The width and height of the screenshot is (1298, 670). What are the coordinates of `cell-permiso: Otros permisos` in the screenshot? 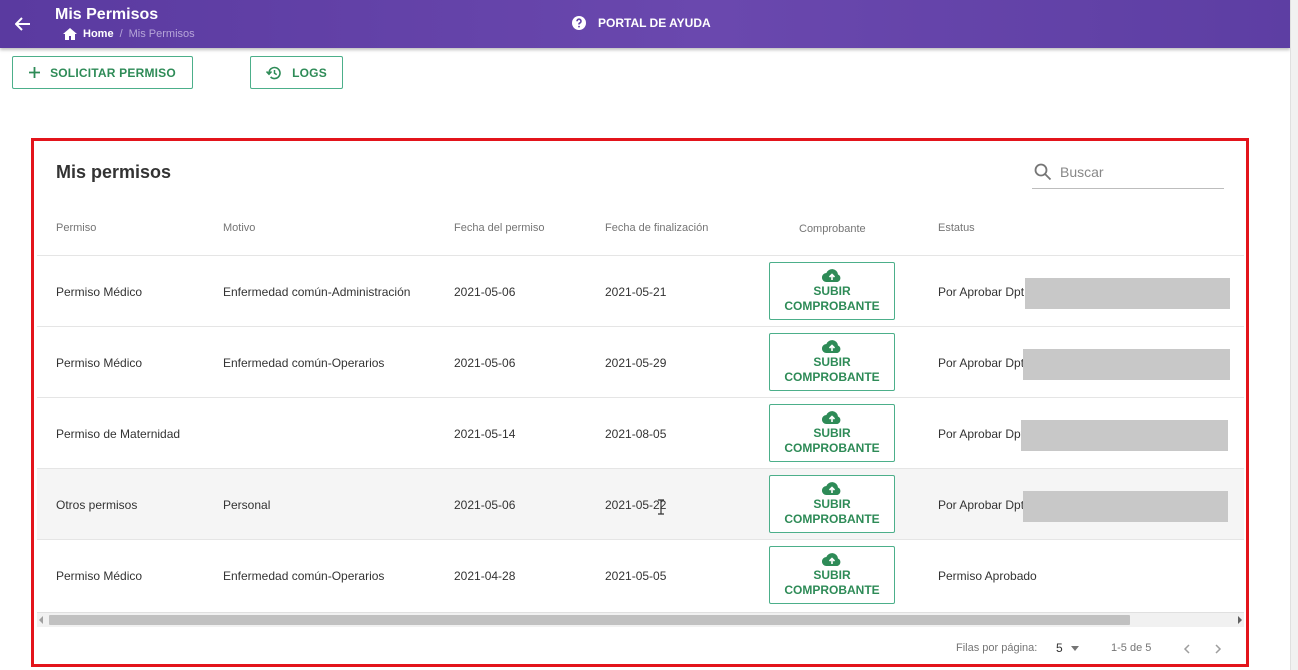 It's located at (97, 505).